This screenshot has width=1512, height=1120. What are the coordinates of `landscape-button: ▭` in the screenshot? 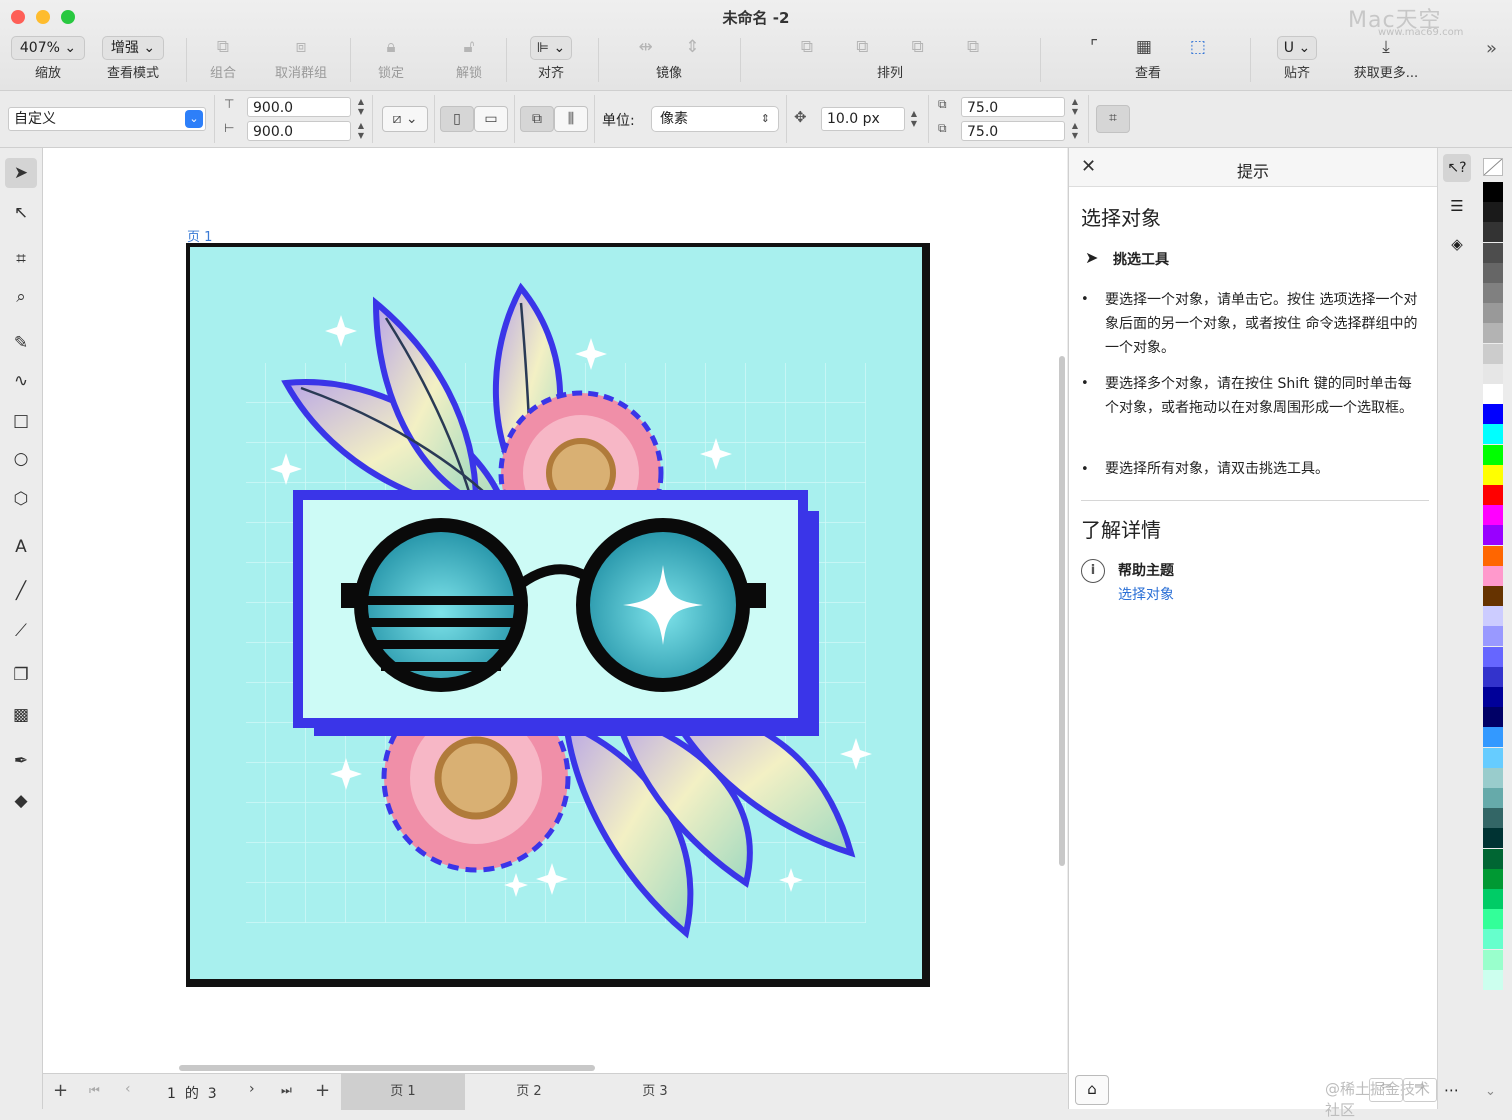 It's located at (491, 119).